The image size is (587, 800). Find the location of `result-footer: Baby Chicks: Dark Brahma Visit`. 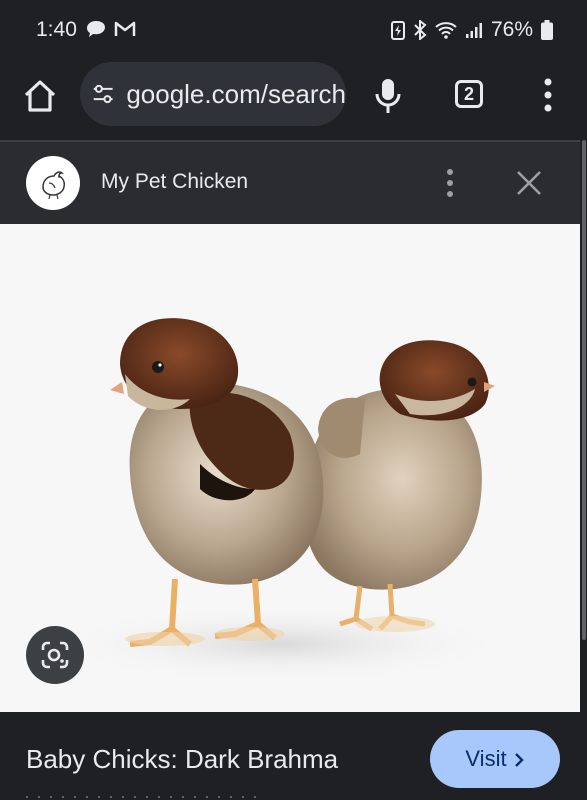

result-footer: Baby Chicks: Dark Brahma Visit is located at coordinates (293, 756).